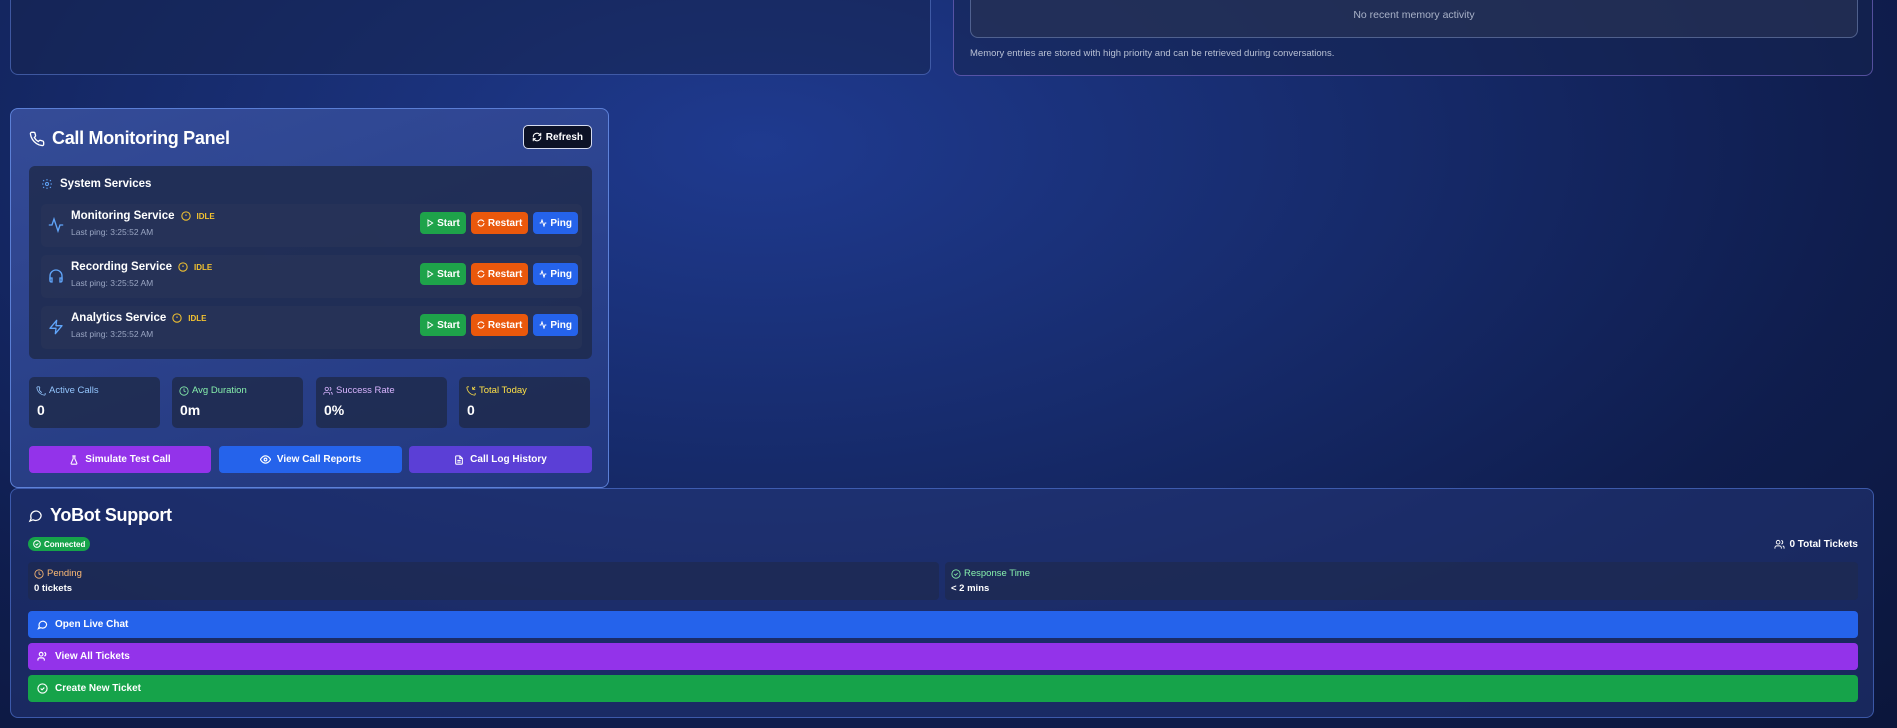 The image size is (1897, 728). I want to click on eye-icon, so click(265, 459).